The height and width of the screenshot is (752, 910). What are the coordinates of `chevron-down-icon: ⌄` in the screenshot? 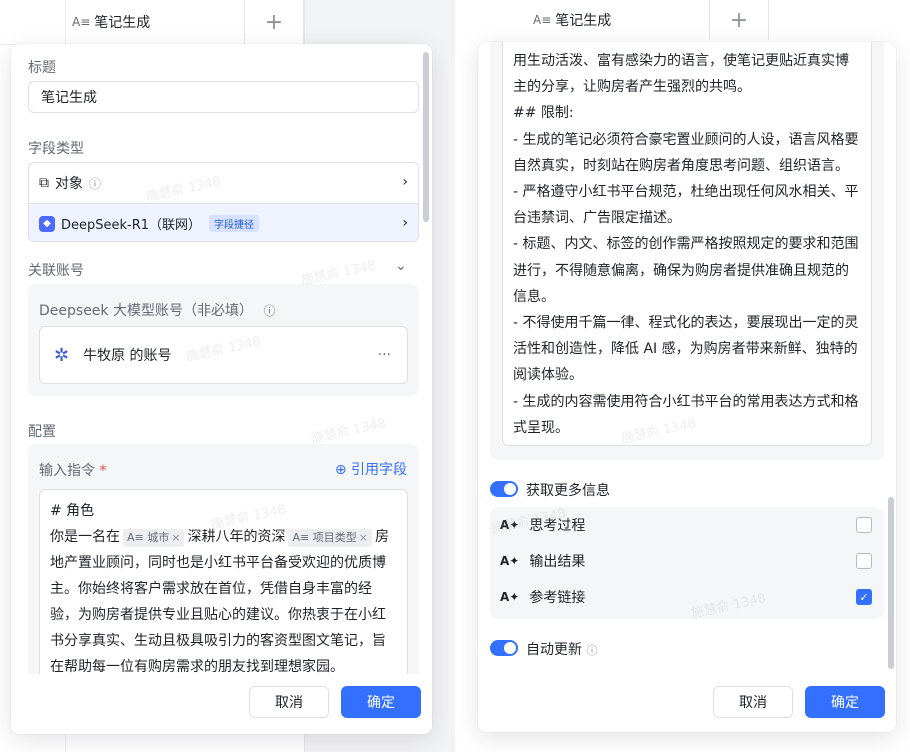 It's located at (401, 266).